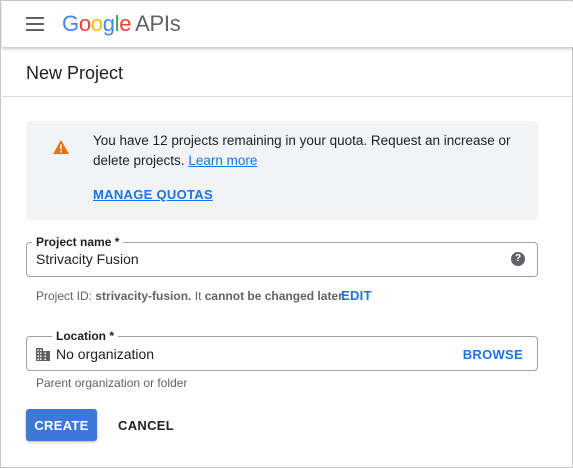 Image resolution: width=573 pixels, height=468 pixels. What do you see at coordinates (64, 296) in the screenshot?
I see `project-id-prefix: Project ID:` at bounding box center [64, 296].